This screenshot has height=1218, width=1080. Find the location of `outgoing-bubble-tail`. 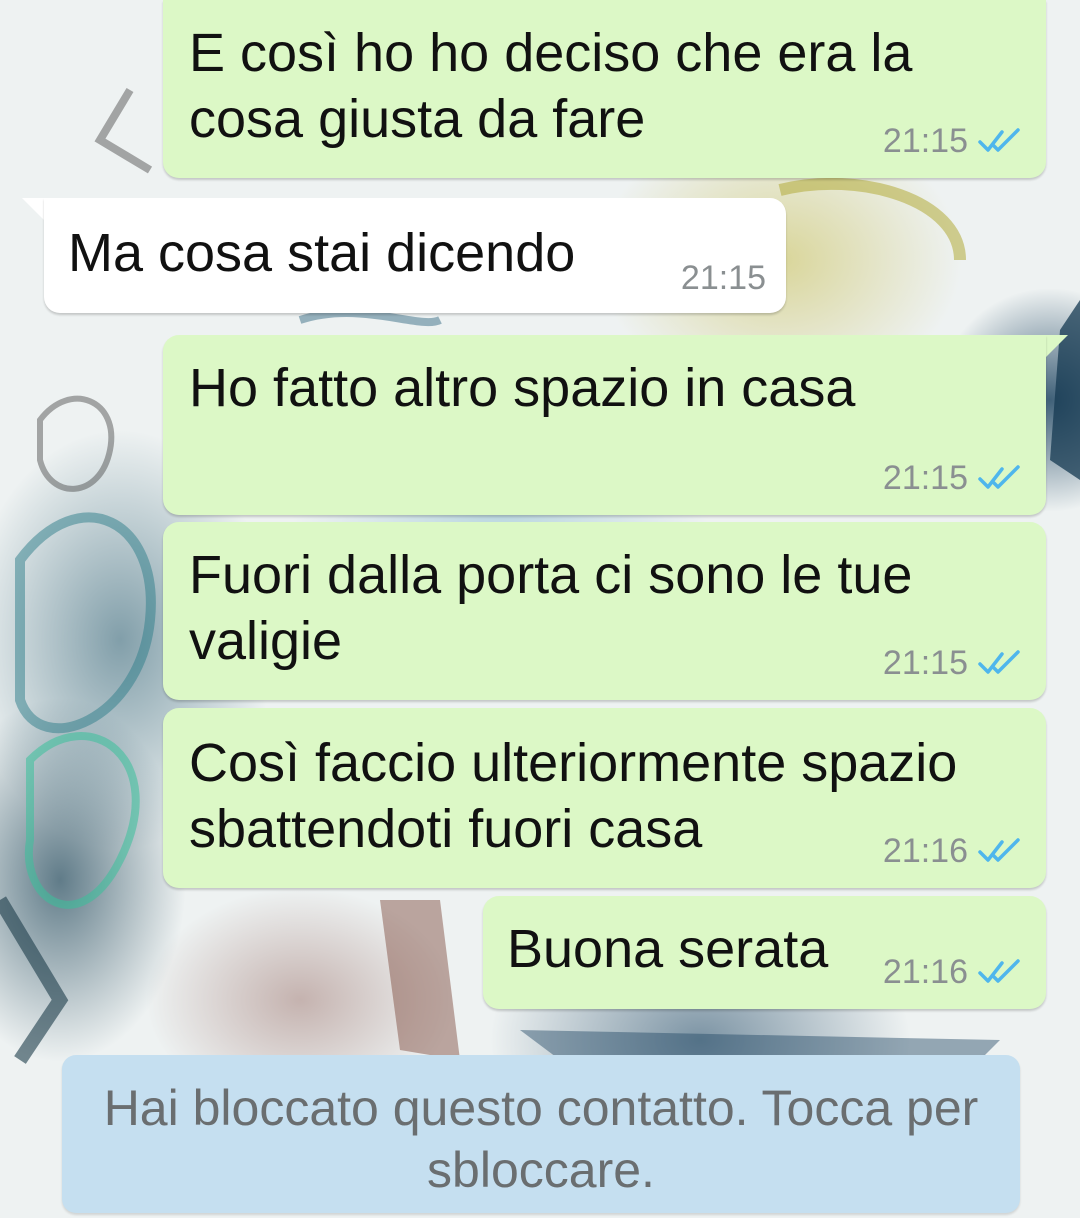

outgoing-bubble-tail is located at coordinates (1056, 347).